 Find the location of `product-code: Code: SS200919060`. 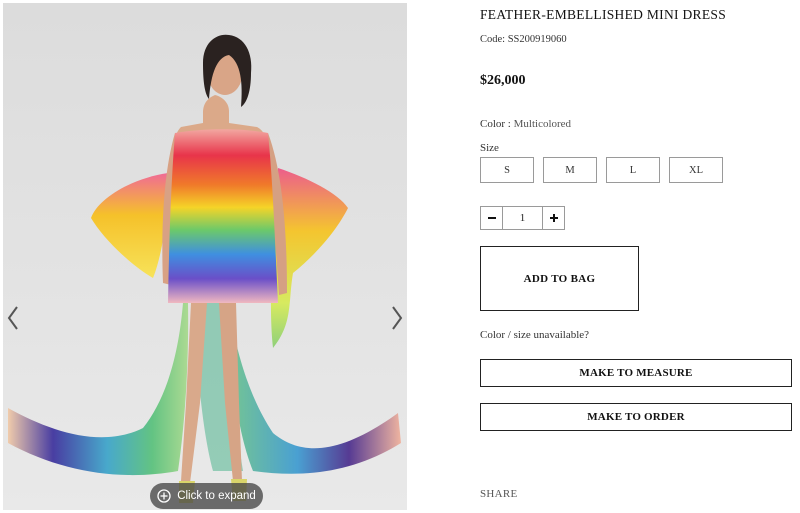

product-code: Code: SS200919060 is located at coordinates (523, 39).